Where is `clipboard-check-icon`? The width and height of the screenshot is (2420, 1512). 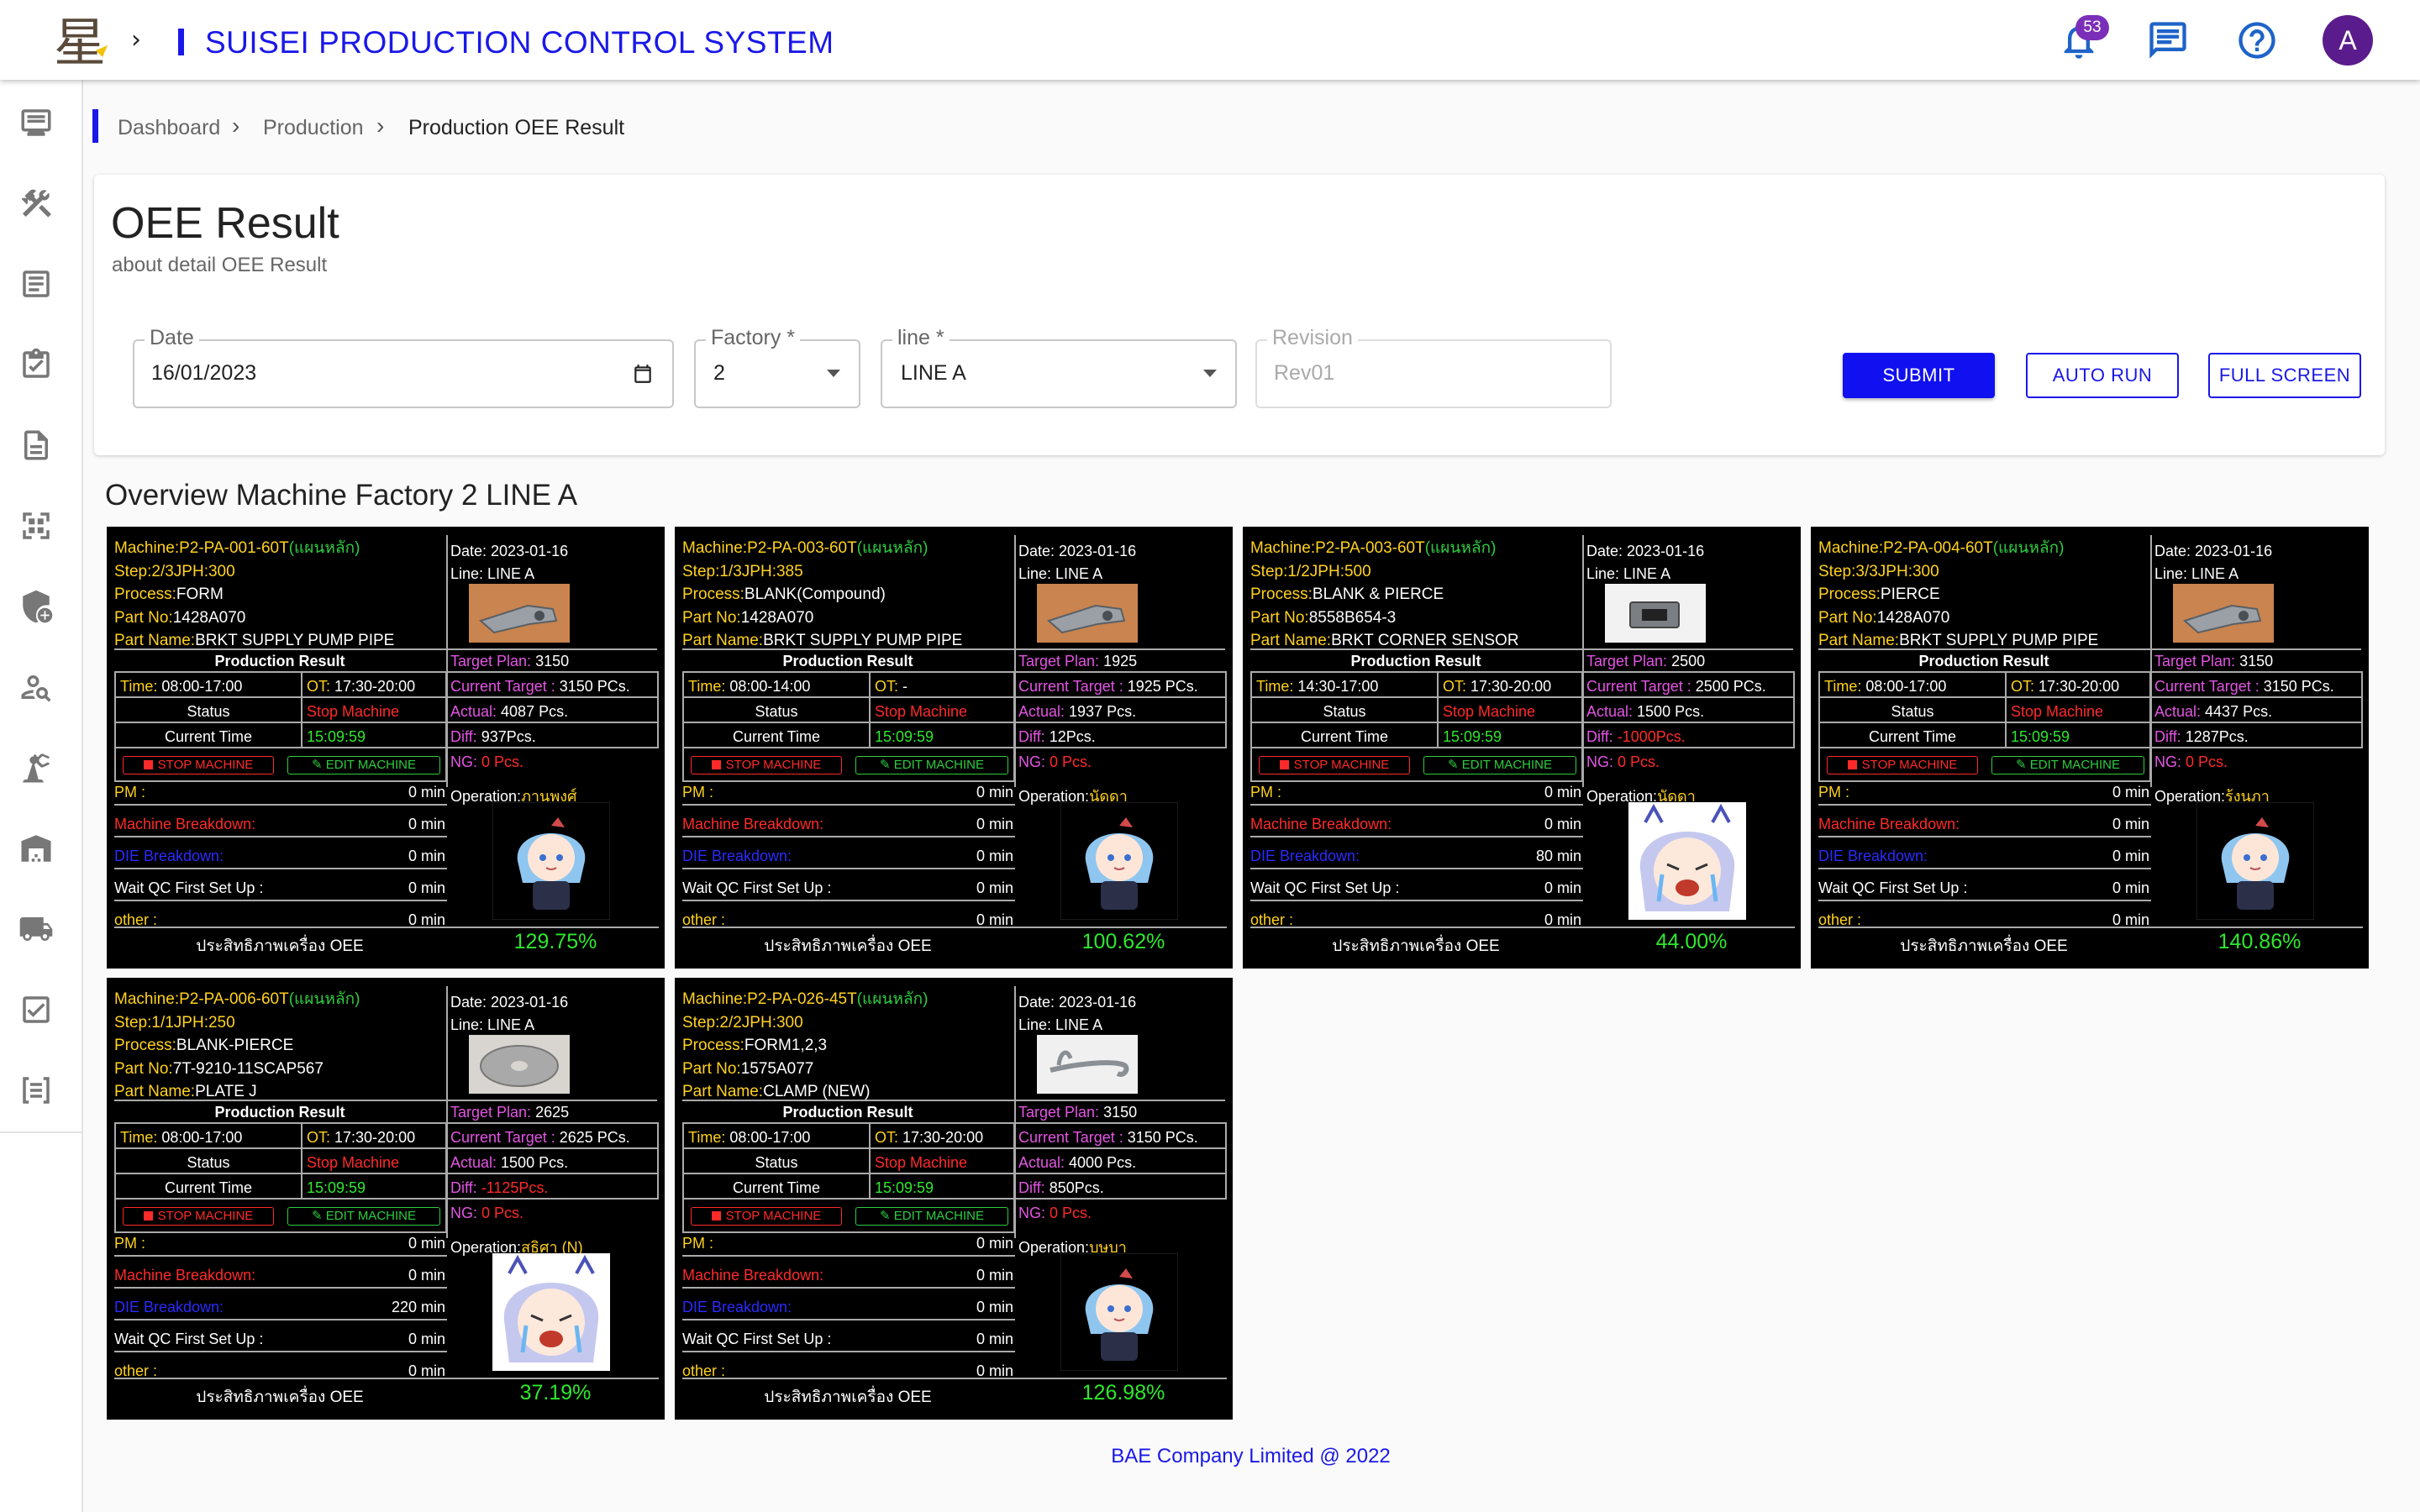
clipboard-check-icon is located at coordinates (36, 364).